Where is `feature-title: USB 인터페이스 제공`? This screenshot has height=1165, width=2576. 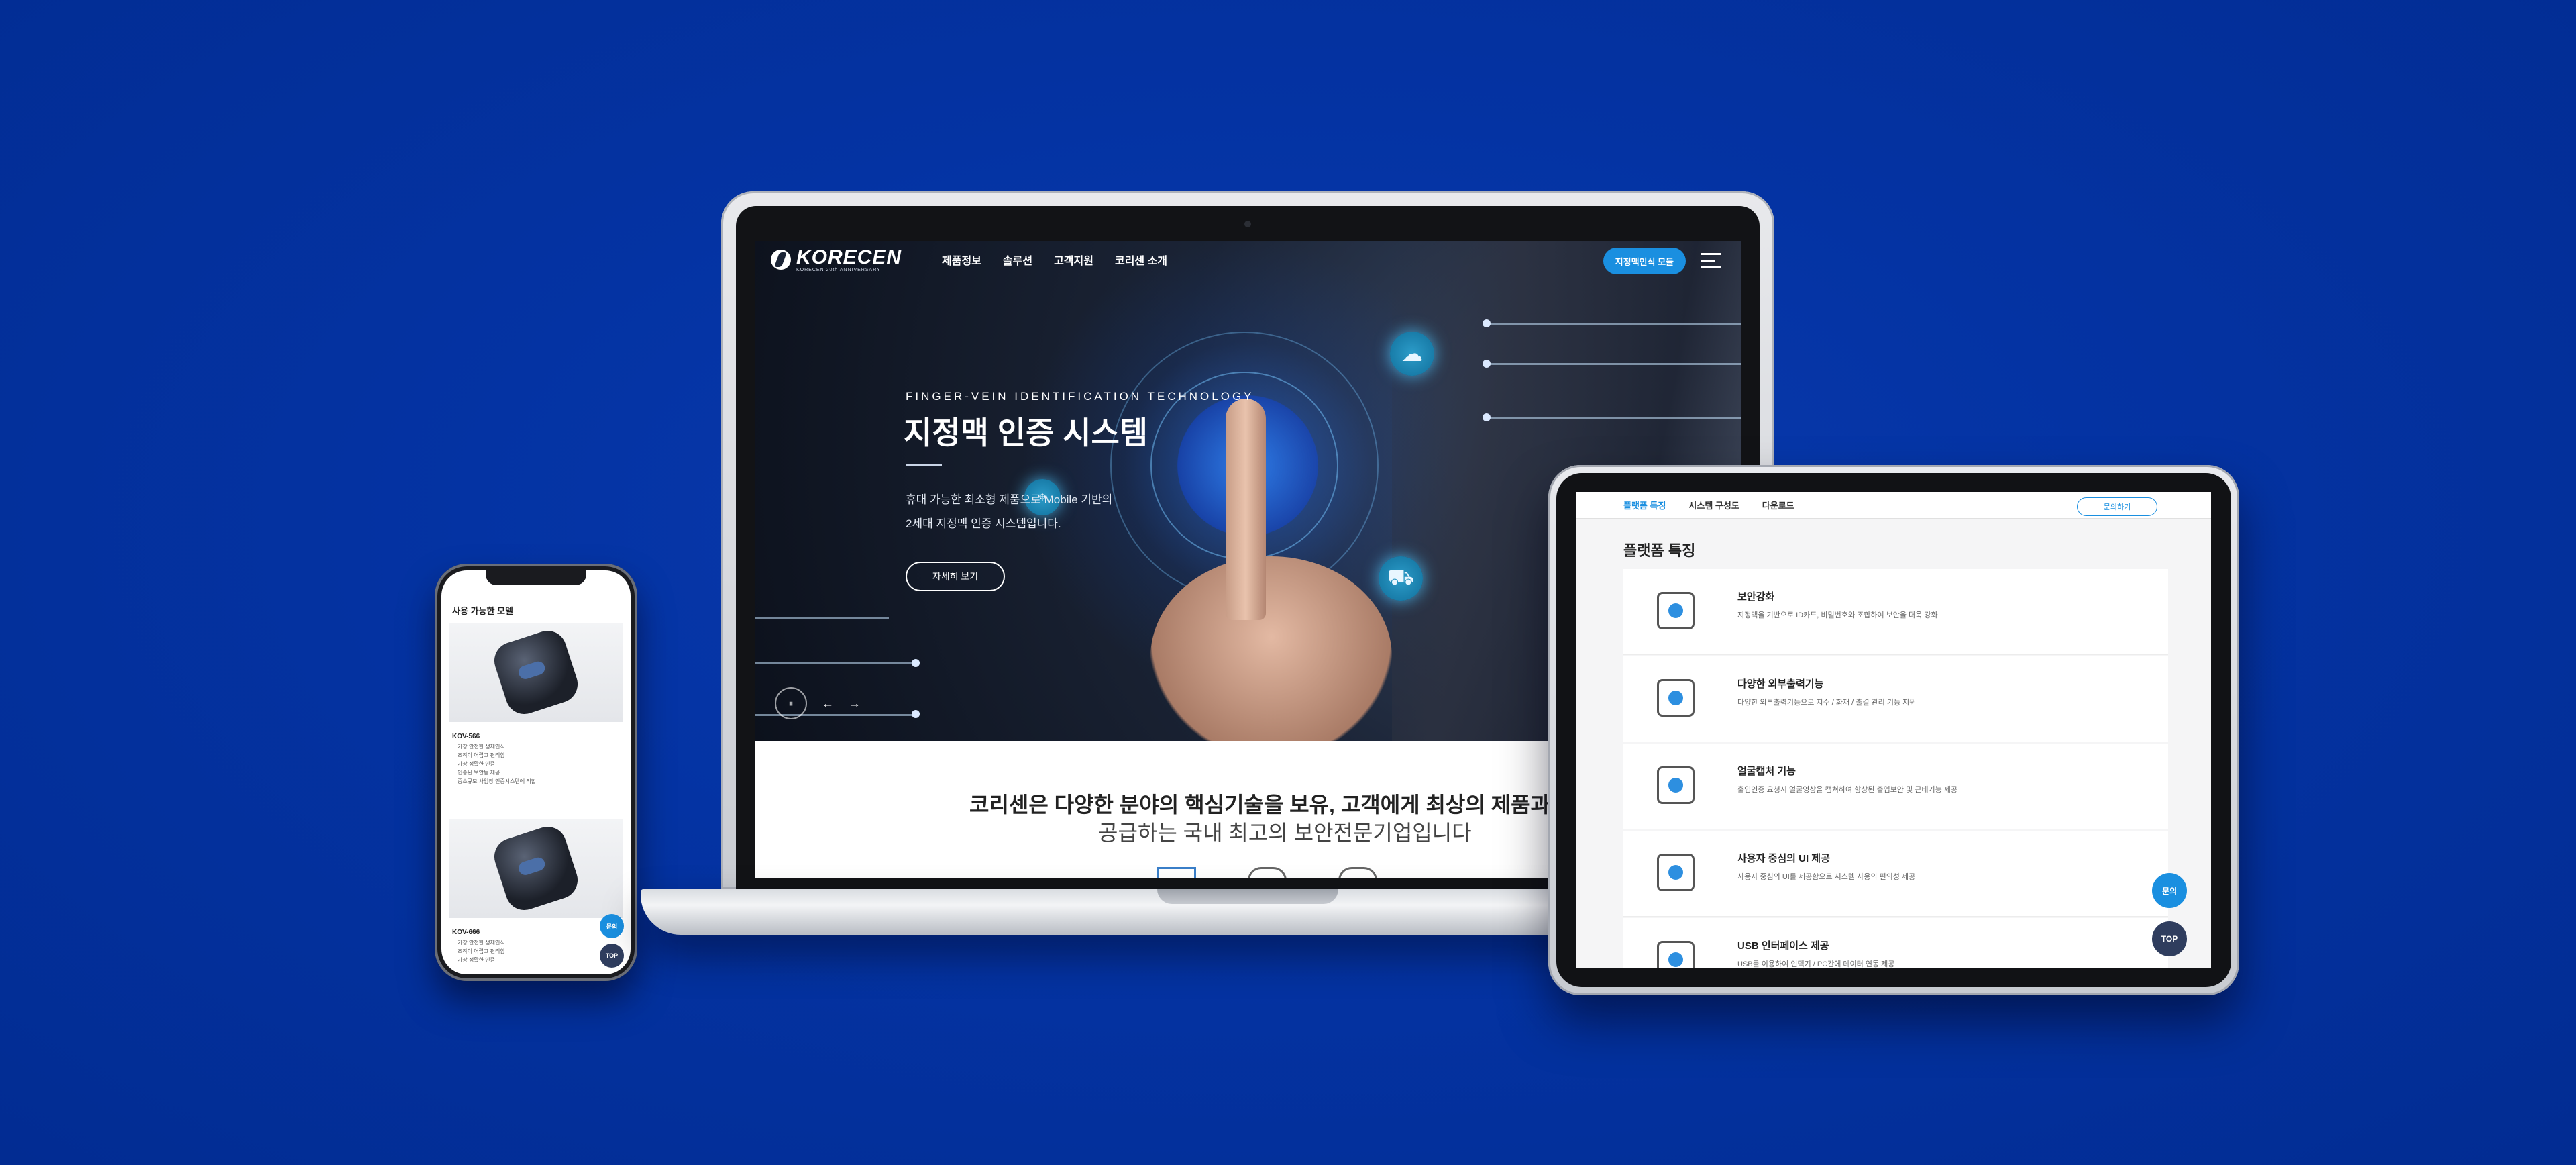 feature-title: USB 인터페이스 제공 is located at coordinates (1783, 946).